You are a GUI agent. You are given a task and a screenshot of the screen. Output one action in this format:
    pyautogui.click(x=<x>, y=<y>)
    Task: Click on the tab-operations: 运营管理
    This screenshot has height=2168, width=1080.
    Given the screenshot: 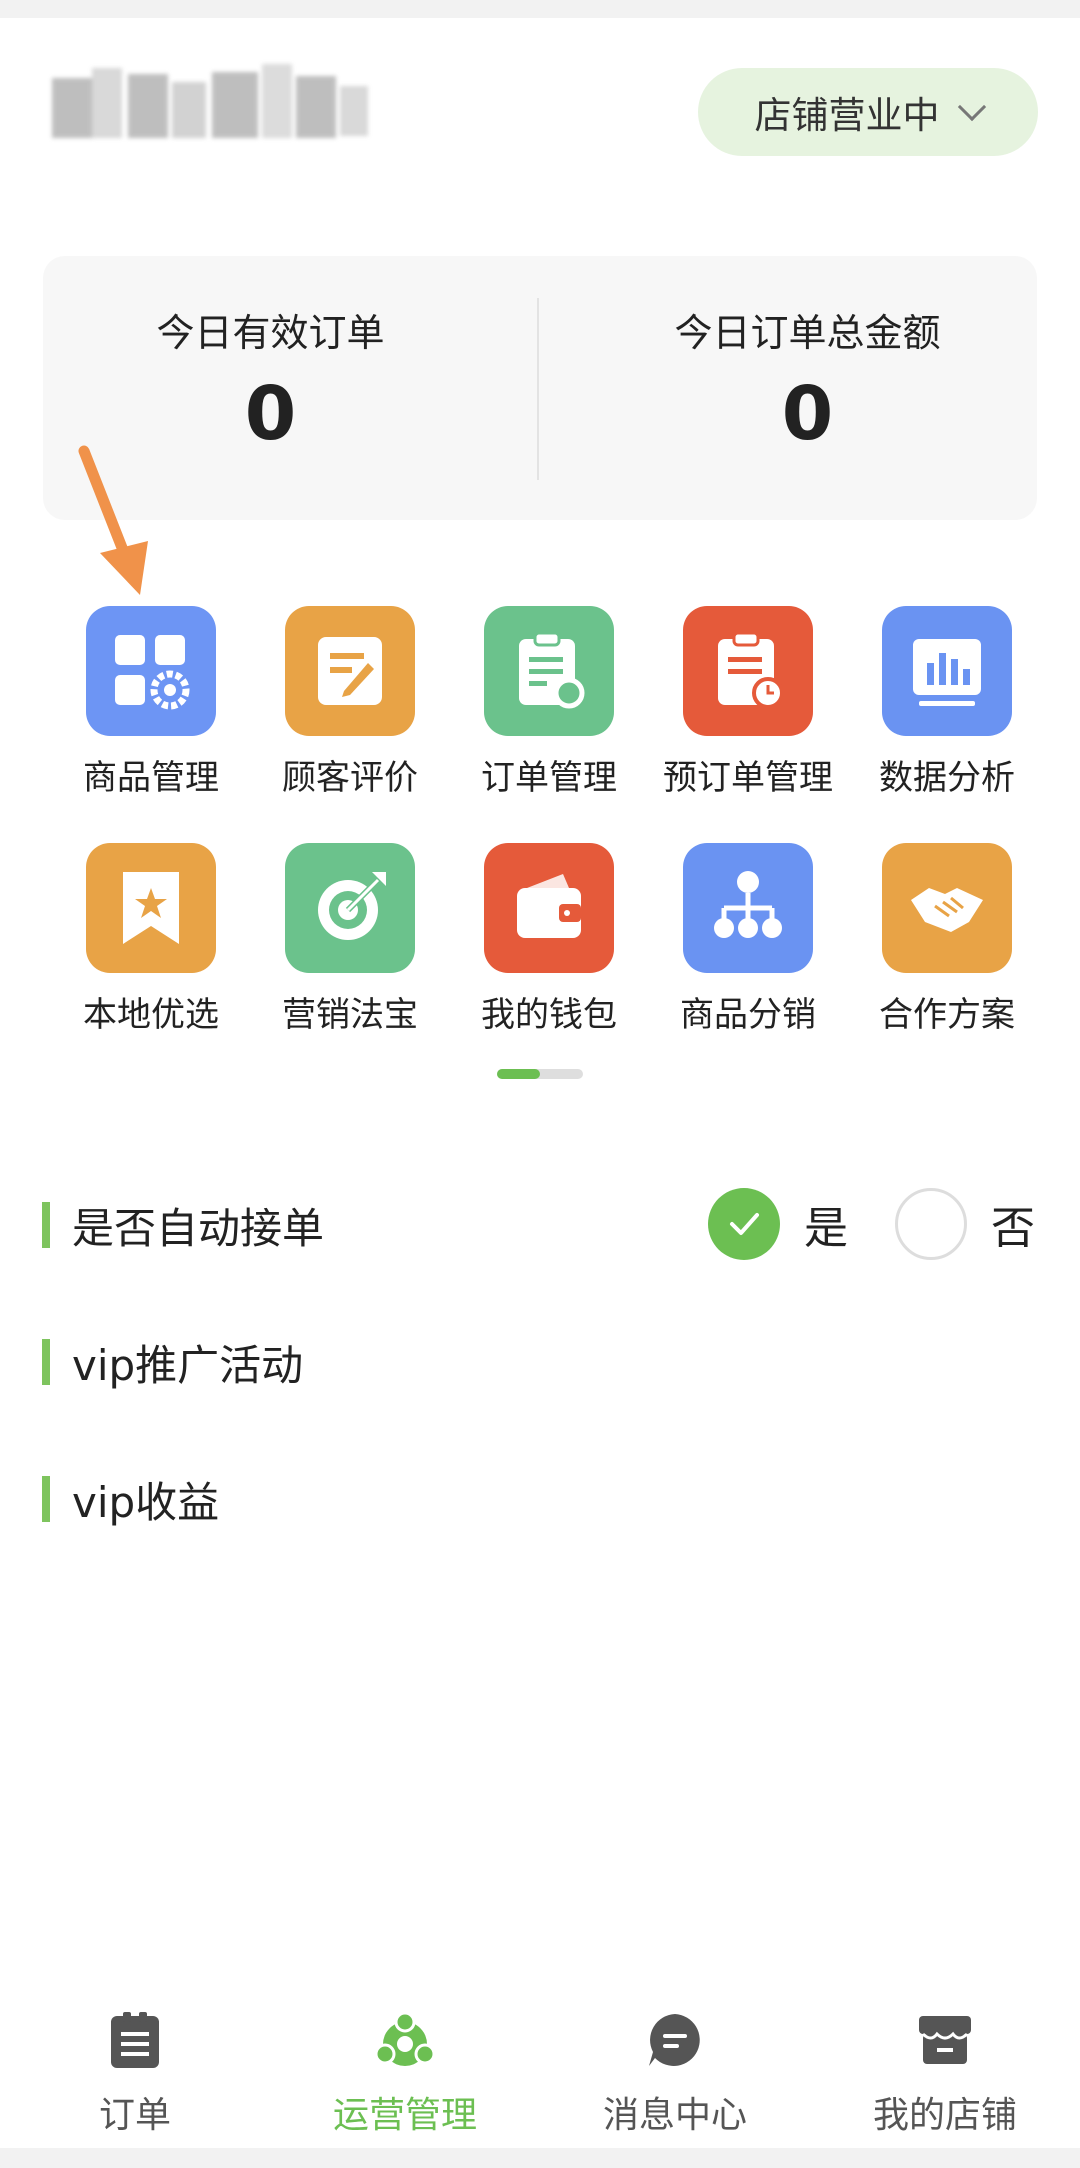 What is the action you would take?
    pyautogui.click(x=405, y=2072)
    